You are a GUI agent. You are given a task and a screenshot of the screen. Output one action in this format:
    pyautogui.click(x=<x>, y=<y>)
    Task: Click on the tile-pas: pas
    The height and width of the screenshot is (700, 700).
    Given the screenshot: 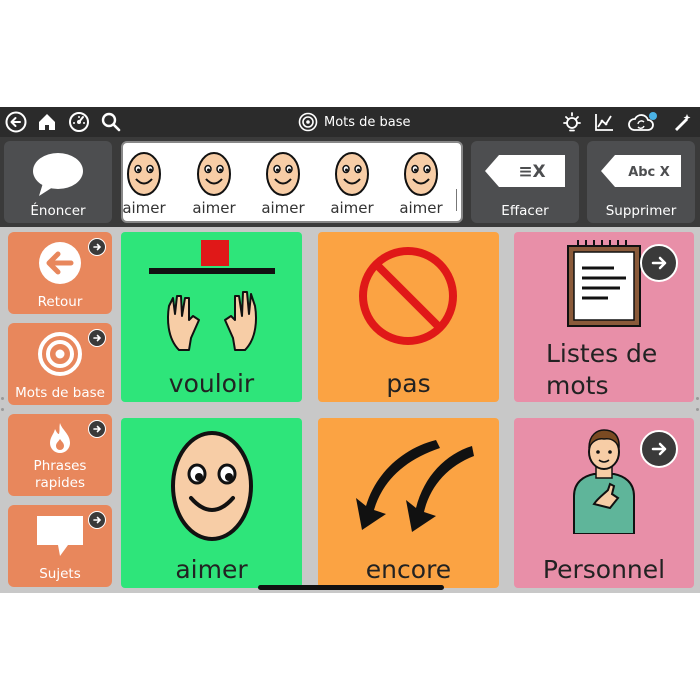 What is the action you would take?
    pyautogui.click(x=408, y=317)
    